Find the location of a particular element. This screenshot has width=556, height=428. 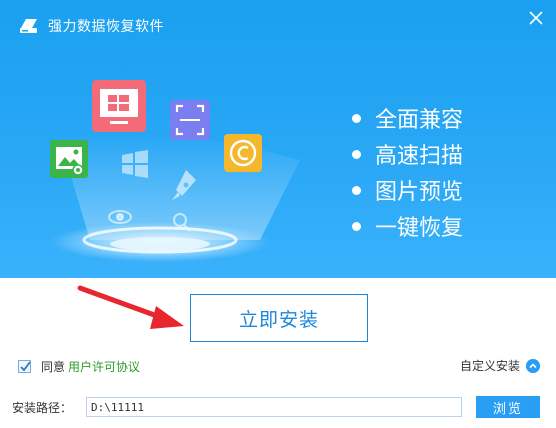

feature-item: 一键恢复 is located at coordinates (407, 226).